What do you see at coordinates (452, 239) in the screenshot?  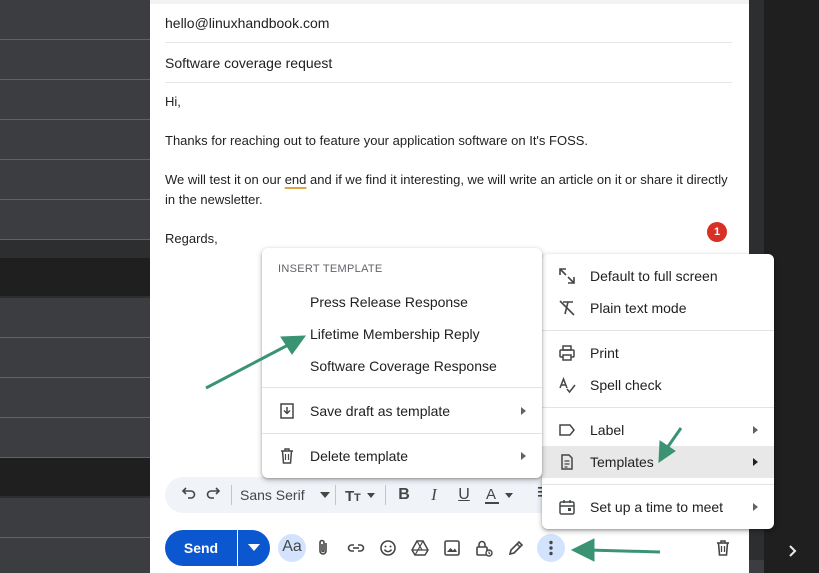 I see `body-signoff: Regards,` at bounding box center [452, 239].